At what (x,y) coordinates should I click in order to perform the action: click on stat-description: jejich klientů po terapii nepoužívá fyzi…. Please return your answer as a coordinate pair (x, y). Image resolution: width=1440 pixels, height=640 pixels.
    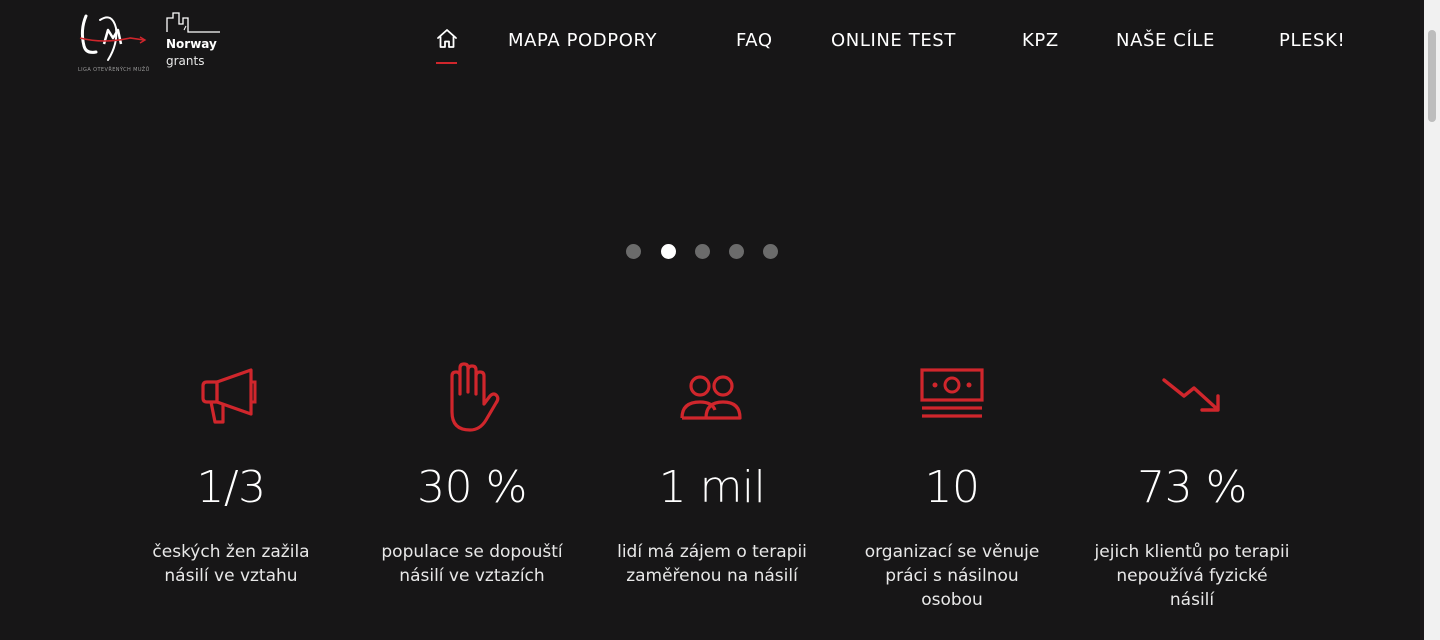
    Looking at the image, I should click on (1192, 576).